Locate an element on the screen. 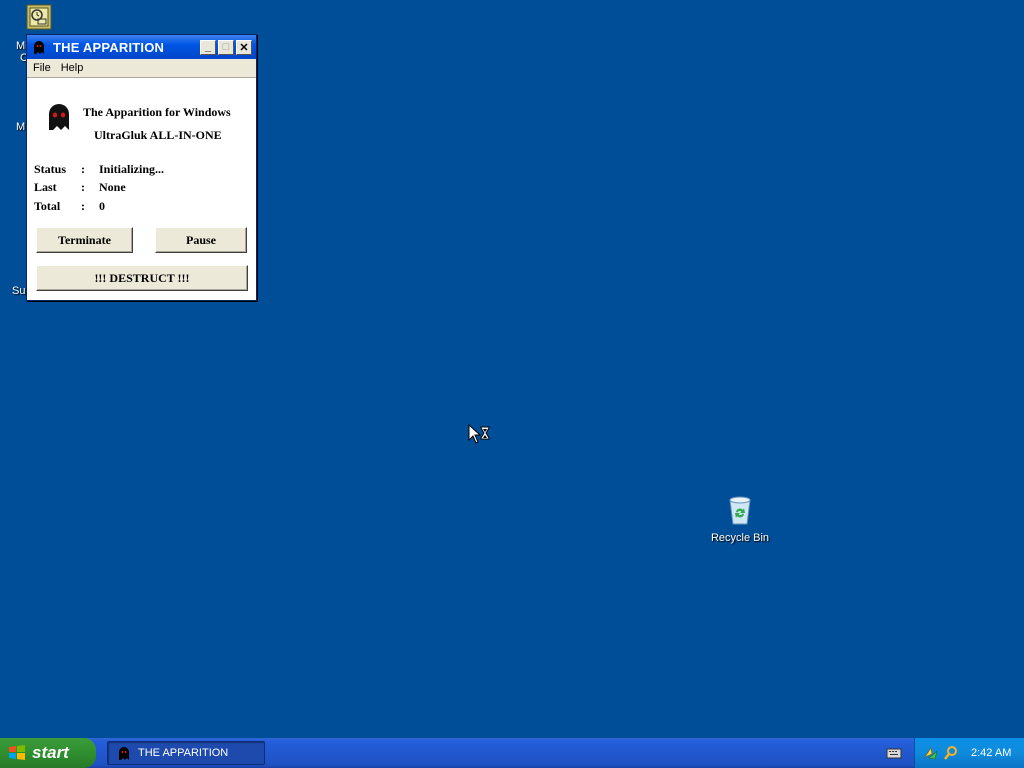 Image resolution: width=1024 pixels, height=768 pixels. close-icon: ✕ is located at coordinates (244, 47).